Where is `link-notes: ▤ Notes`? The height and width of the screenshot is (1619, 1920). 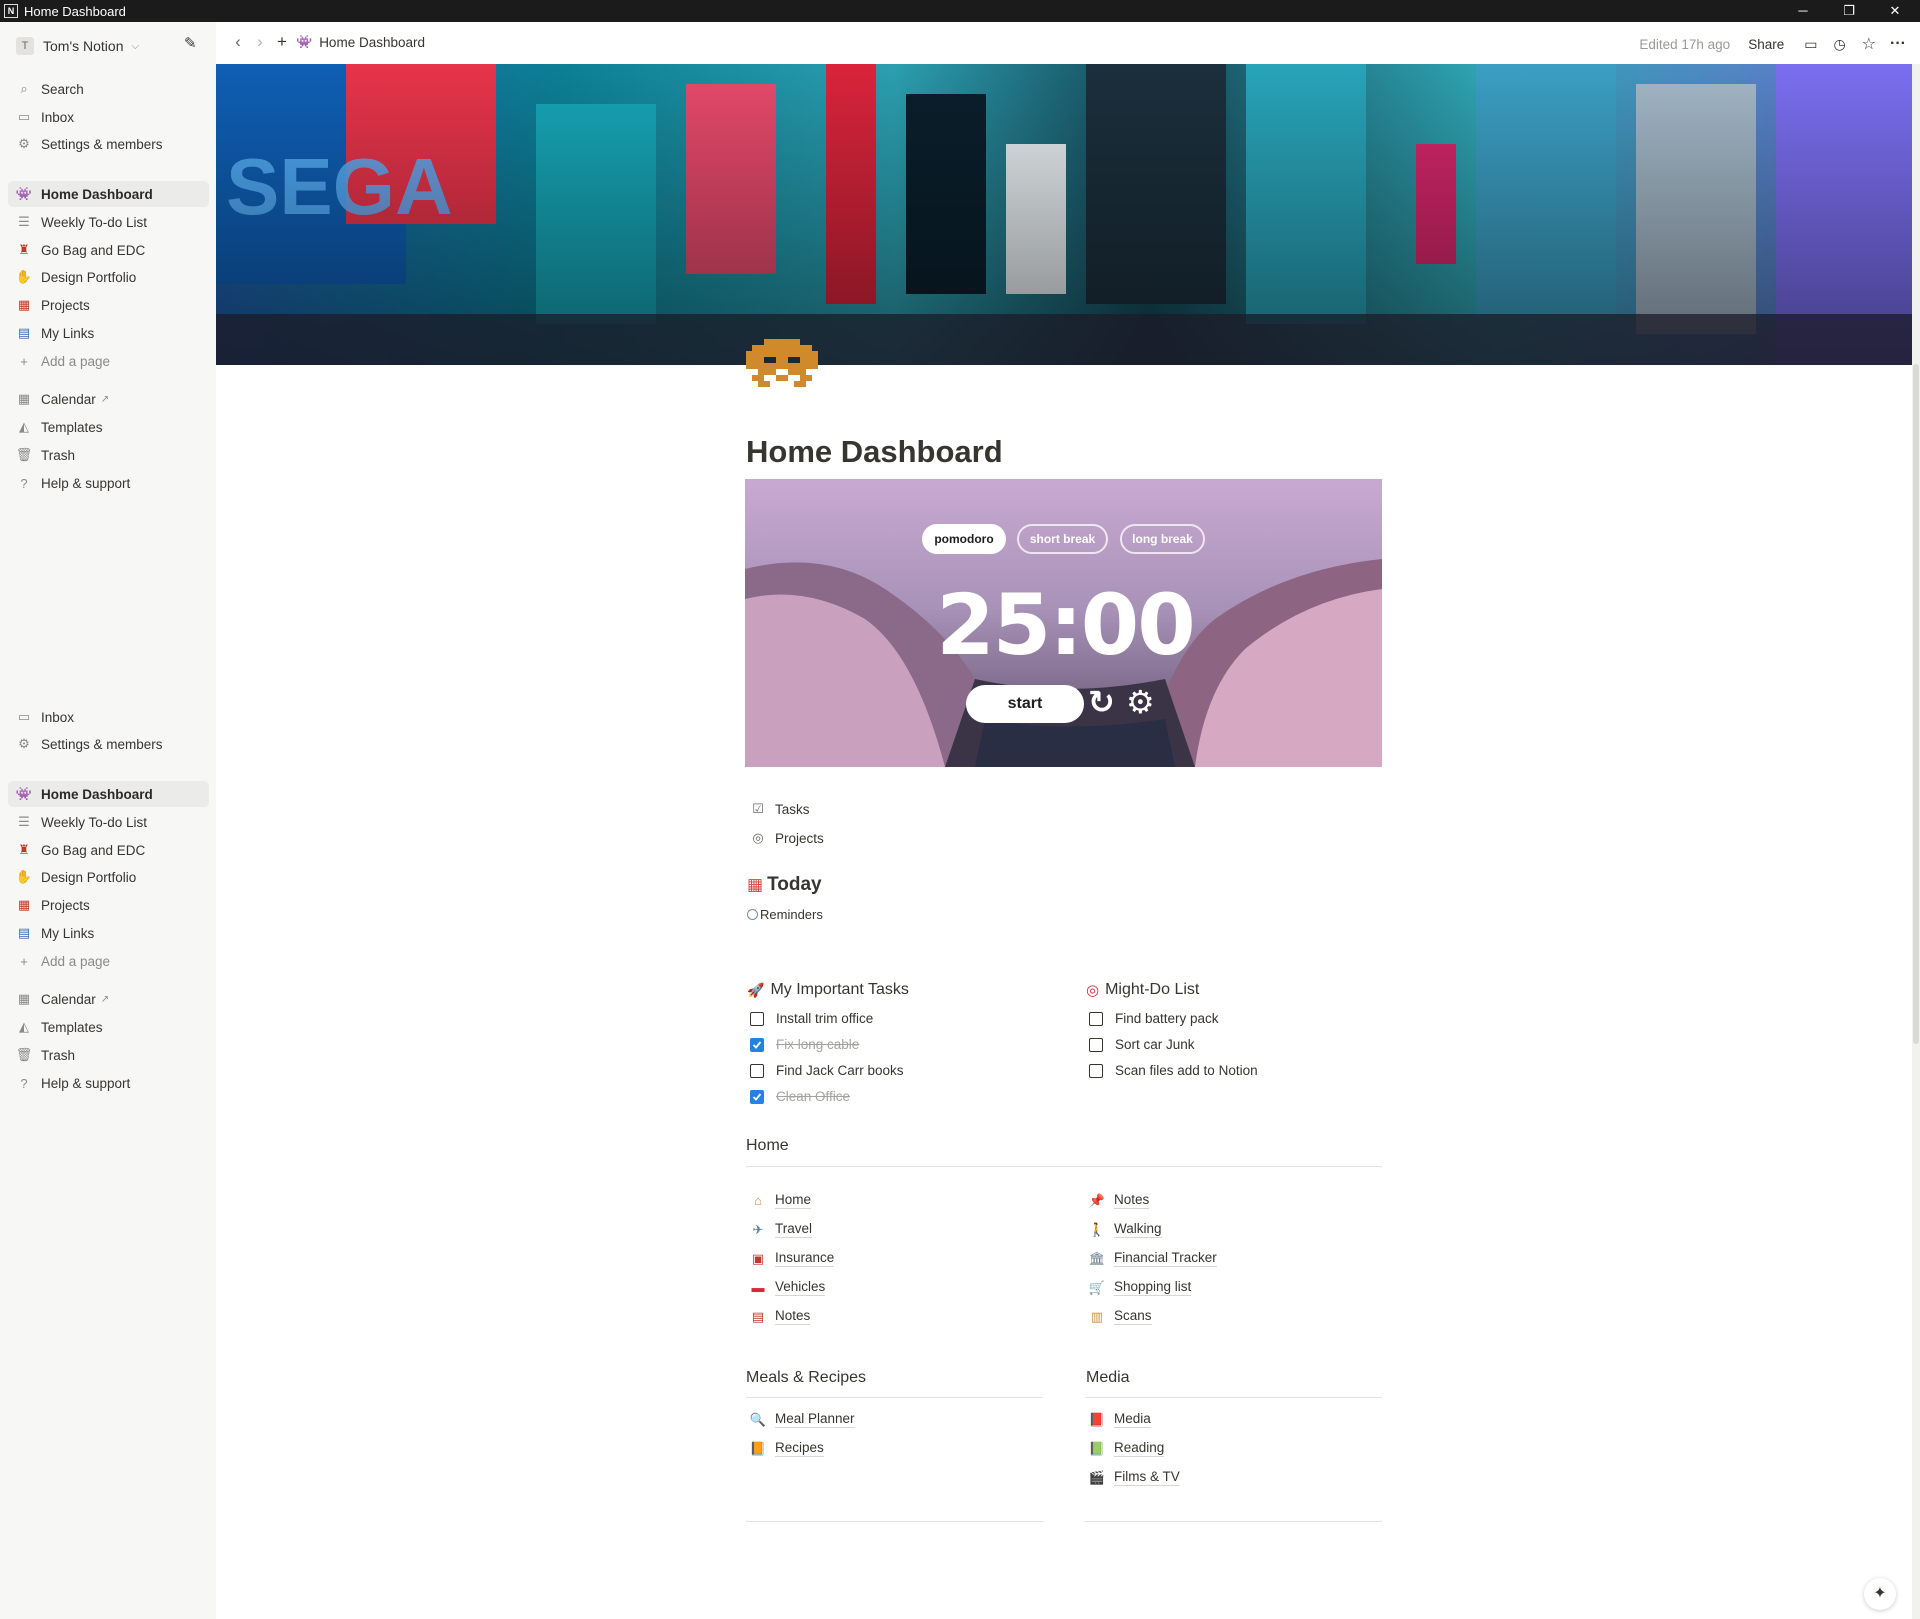 link-notes: ▤ Notes is located at coordinates (780, 1316).